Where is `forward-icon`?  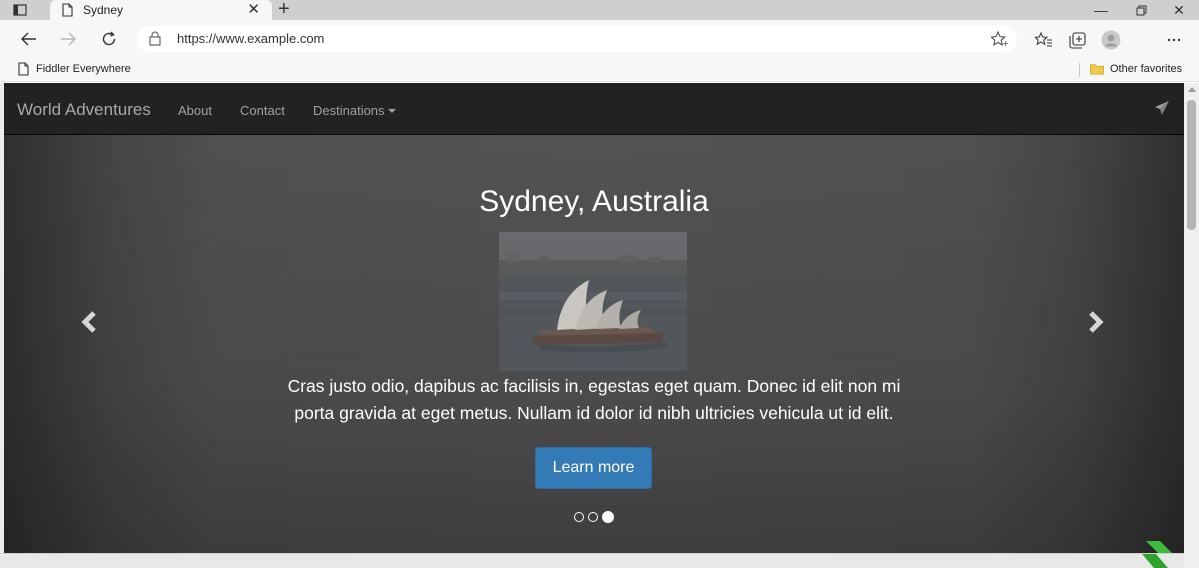
forward-icon is located at coordinates (68, 39).